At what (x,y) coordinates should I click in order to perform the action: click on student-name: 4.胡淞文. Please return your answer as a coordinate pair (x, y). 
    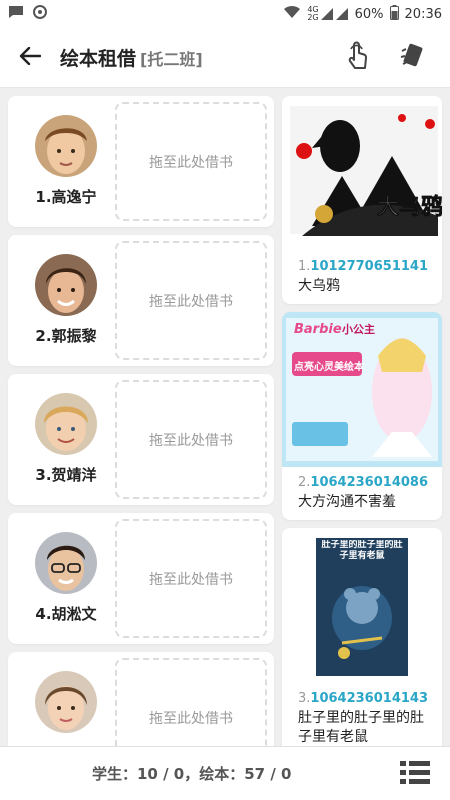
    Looking at the image, I should click on (66, 614).